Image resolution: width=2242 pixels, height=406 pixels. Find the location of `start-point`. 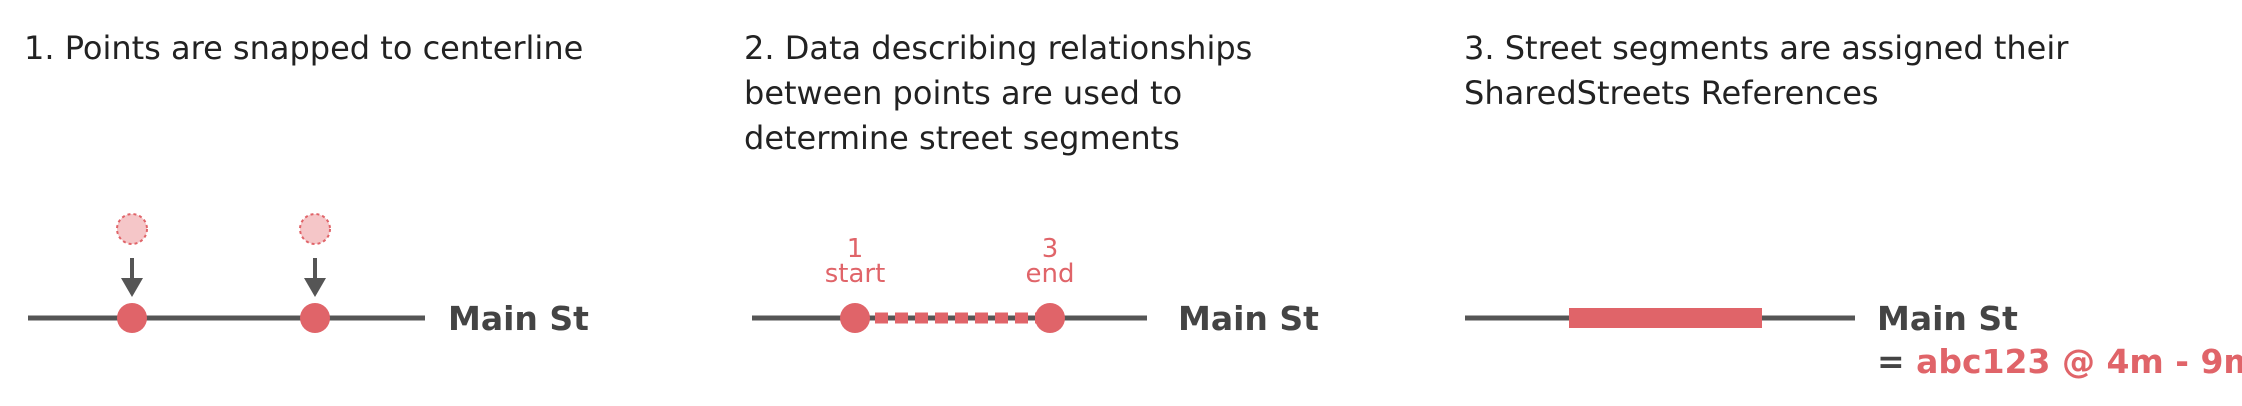

start-point is located at coordinates (855, 318).